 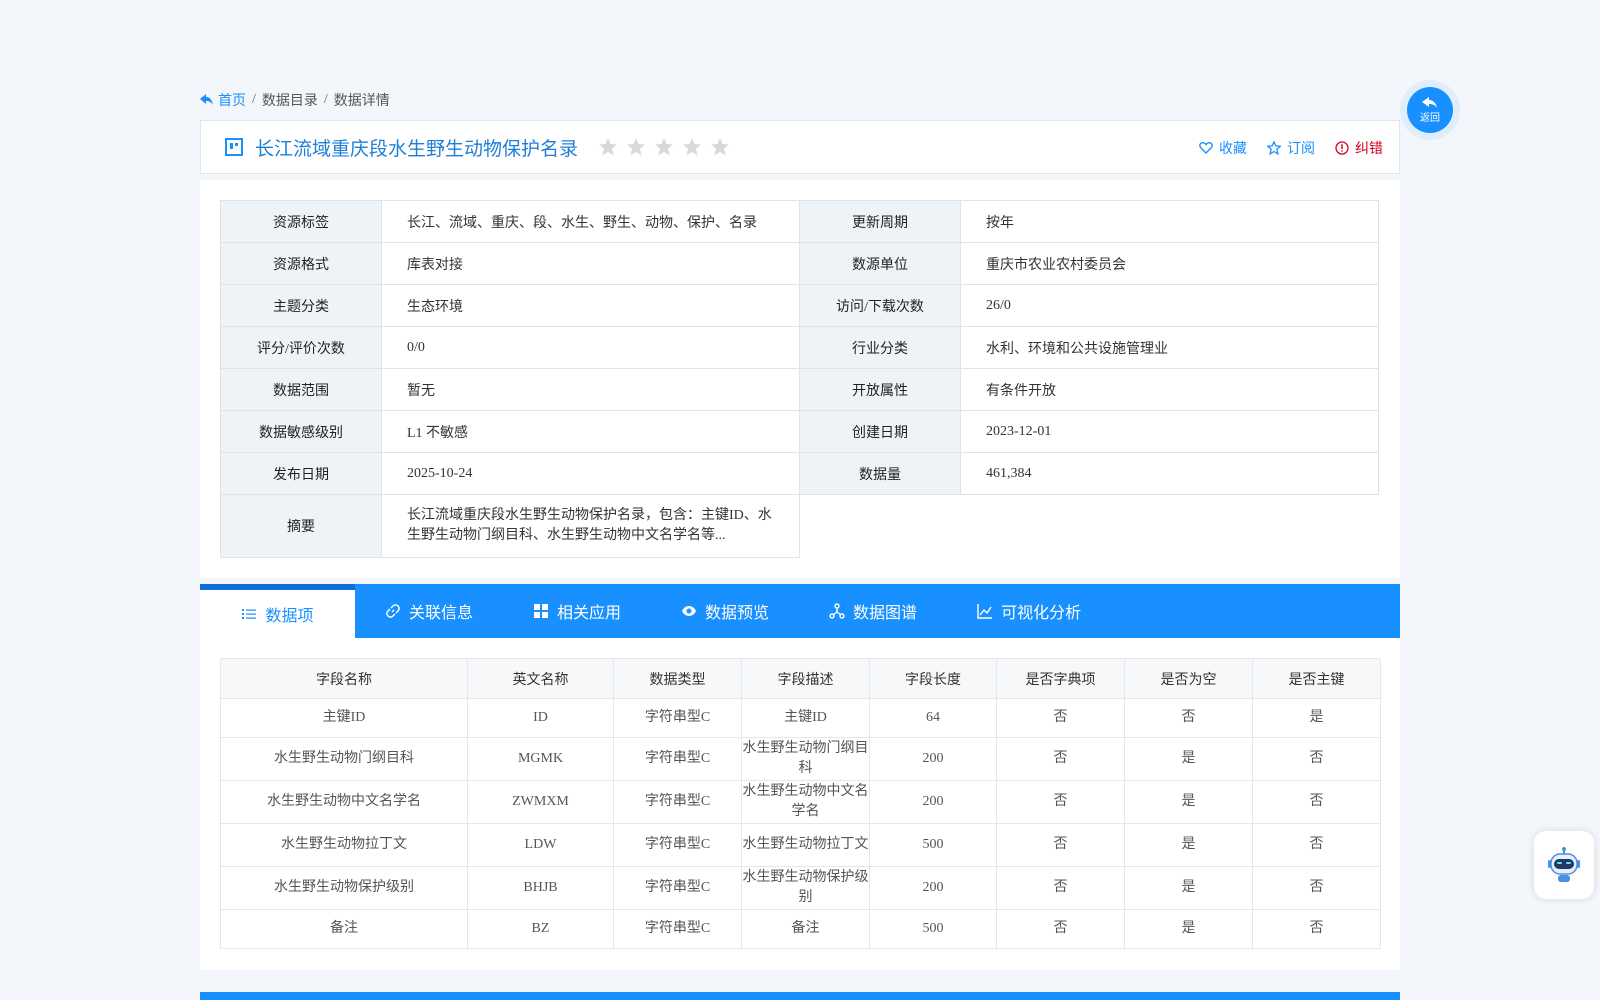 I want to click on table-header-row: 字段名称 英文名称 数据类型 字段描述 字段长度 是否字典项 是否为空 是否主键, so click(x=800, y=678).